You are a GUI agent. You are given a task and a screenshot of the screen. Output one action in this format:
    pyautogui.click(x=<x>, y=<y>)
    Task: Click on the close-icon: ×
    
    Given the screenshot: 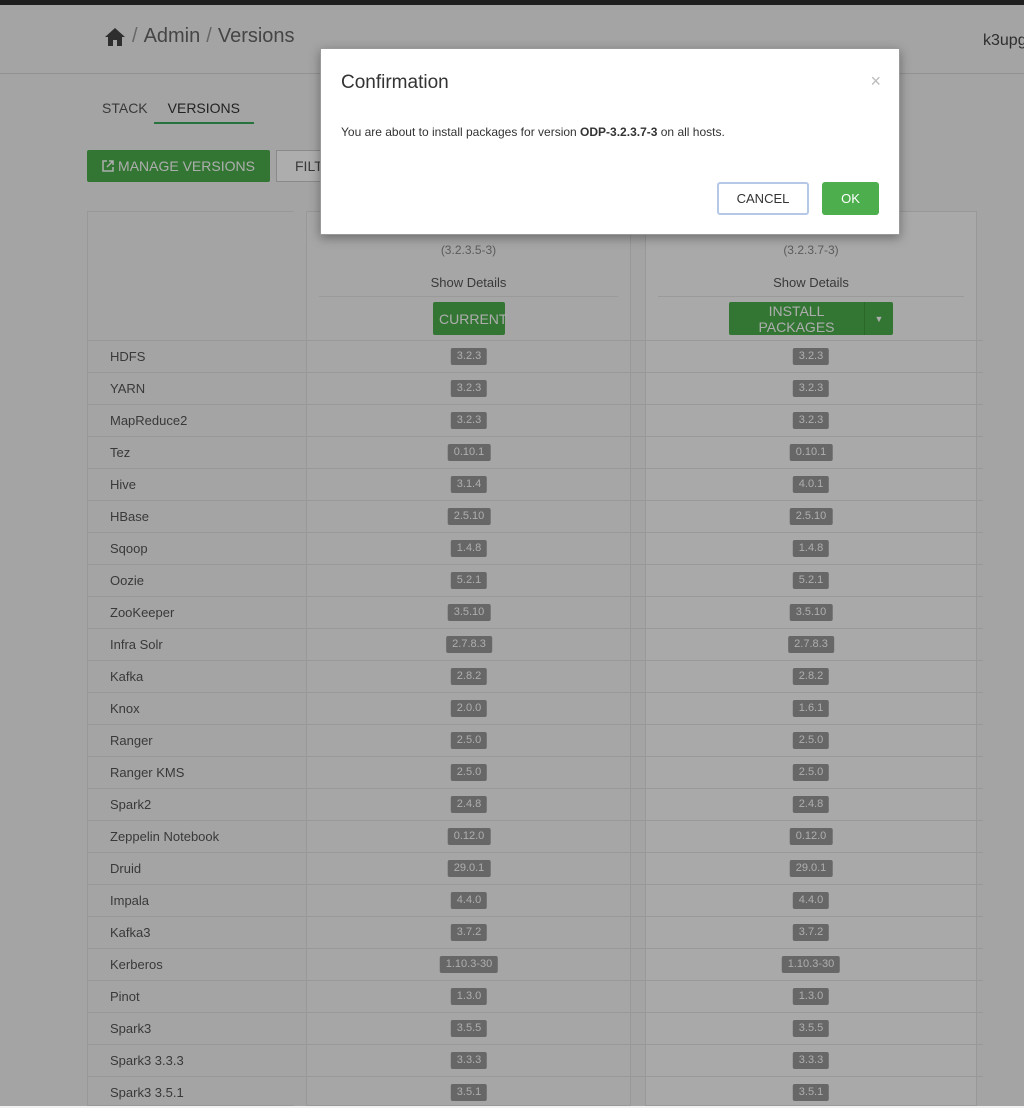 What is the action you would take?
    pyautogui.click(x=875, y=81)
    